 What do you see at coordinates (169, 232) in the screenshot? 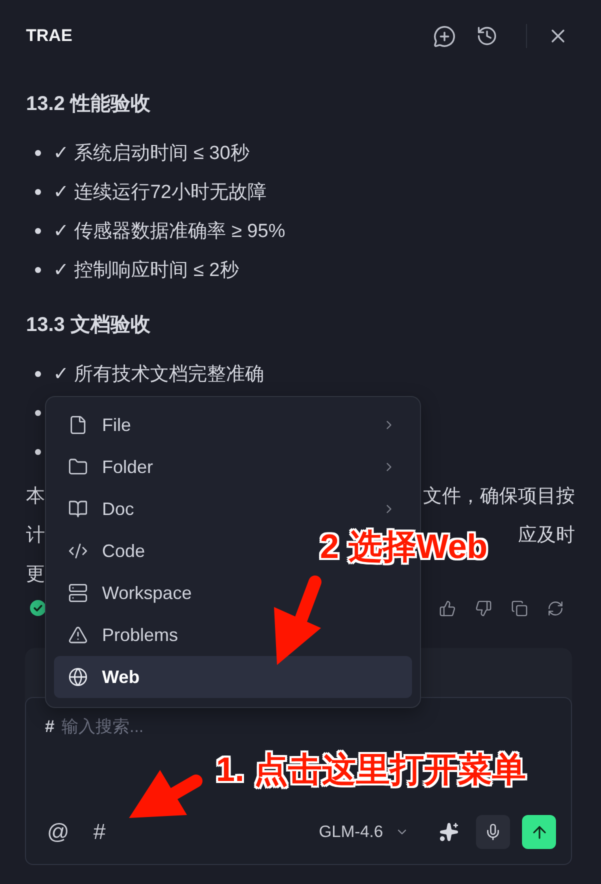
I see `list-item-text: ✓ 传感器数据准确率 ≥ 95%` at bounding box center [169, 232].